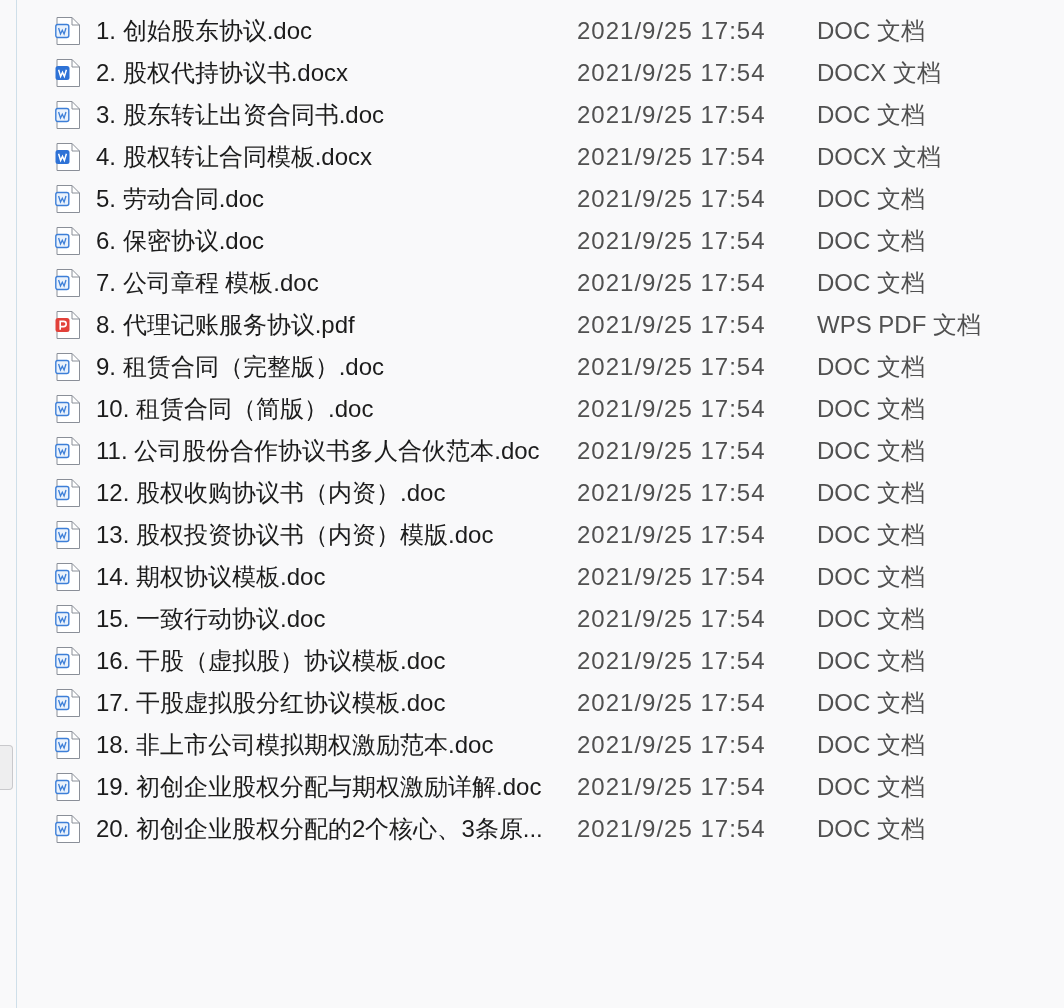 Image resolution: width=1064 pixels, height=1008 pixels. What do you see at coordinates (899, 325) in the screenshot?
I see `file-type: WPS PDF 文档` at bounding box center [899, 325].